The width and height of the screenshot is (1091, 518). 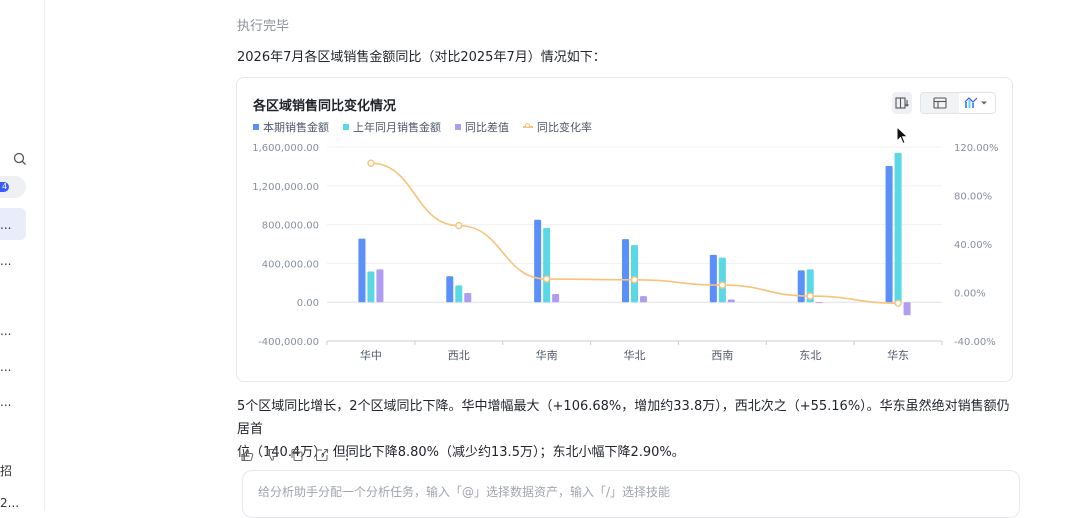 I want to click on y-left-tick-label: 1,200,000.00, so click(x=285, y=187).